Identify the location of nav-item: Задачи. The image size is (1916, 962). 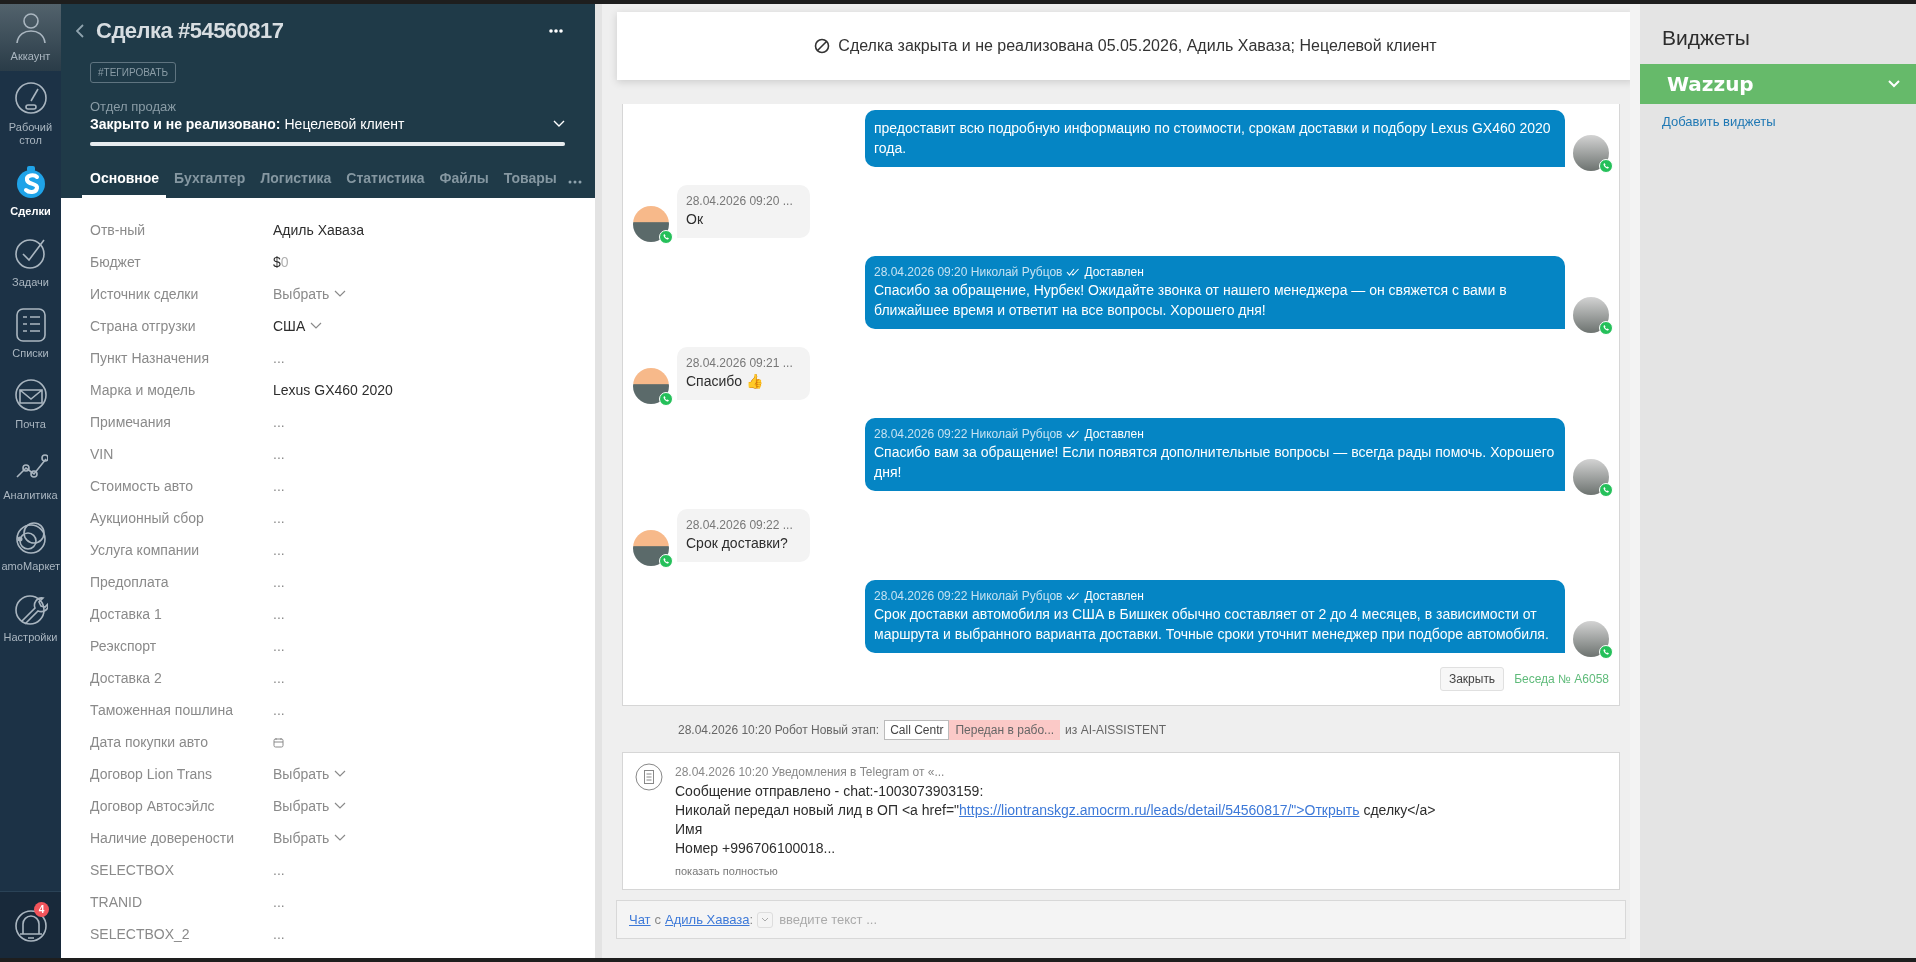
(30, 261).